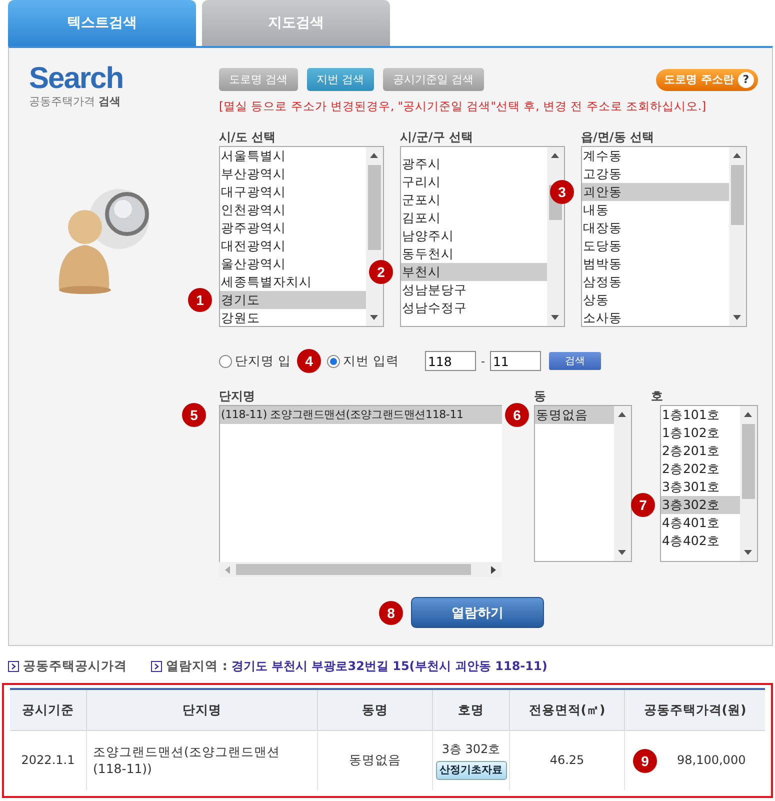 The height and width of the screenshot is (801, 775). I want to click on list-option: 삼정동, so click(655, 282).